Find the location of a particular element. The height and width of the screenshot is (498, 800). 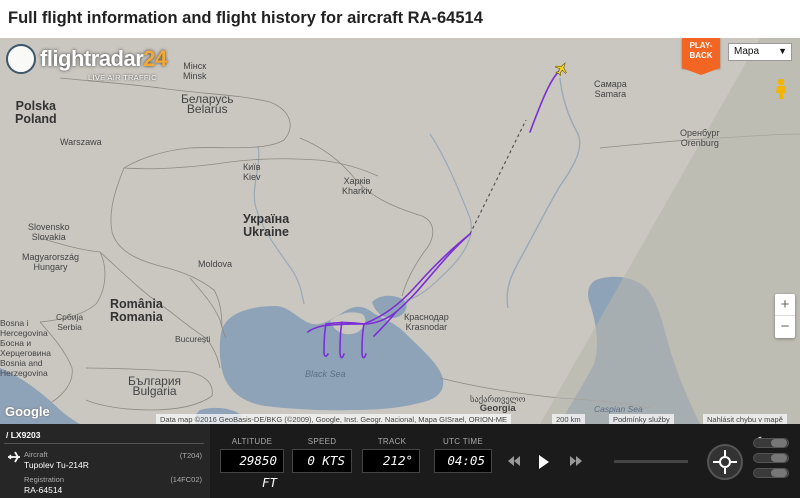

label-caspian: Caspian Sea is located at coordinates (618, 409).